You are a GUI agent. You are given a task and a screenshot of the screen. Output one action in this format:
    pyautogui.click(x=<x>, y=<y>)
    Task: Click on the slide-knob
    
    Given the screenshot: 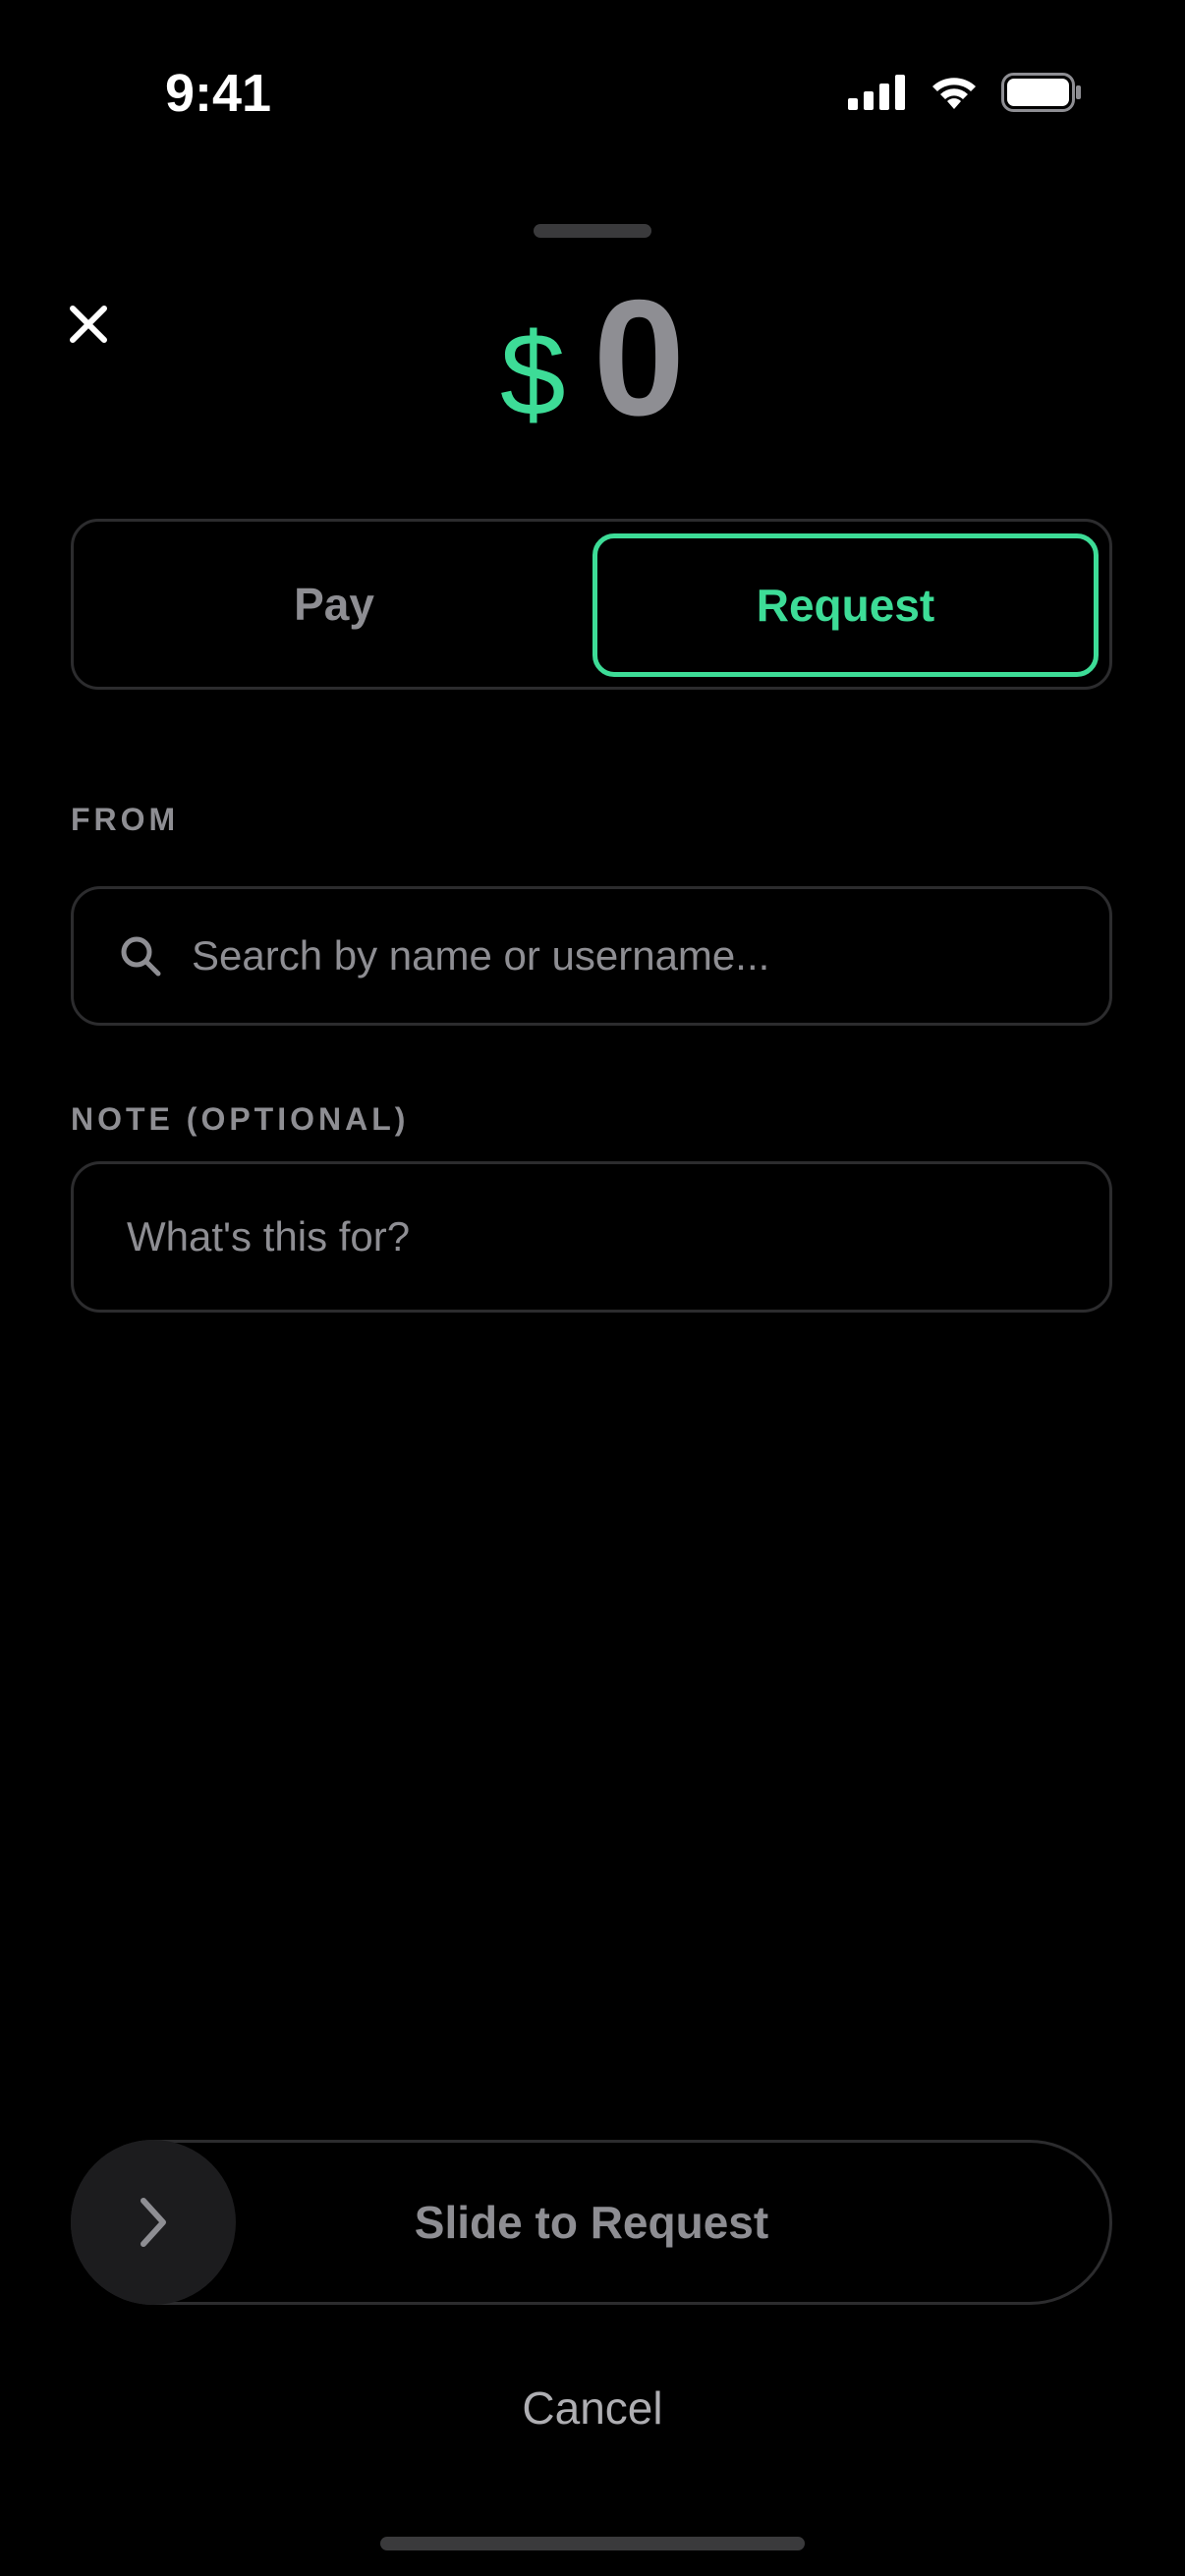 What is the action you would take?
    pyautogui.click(x=153, y=2222)
    